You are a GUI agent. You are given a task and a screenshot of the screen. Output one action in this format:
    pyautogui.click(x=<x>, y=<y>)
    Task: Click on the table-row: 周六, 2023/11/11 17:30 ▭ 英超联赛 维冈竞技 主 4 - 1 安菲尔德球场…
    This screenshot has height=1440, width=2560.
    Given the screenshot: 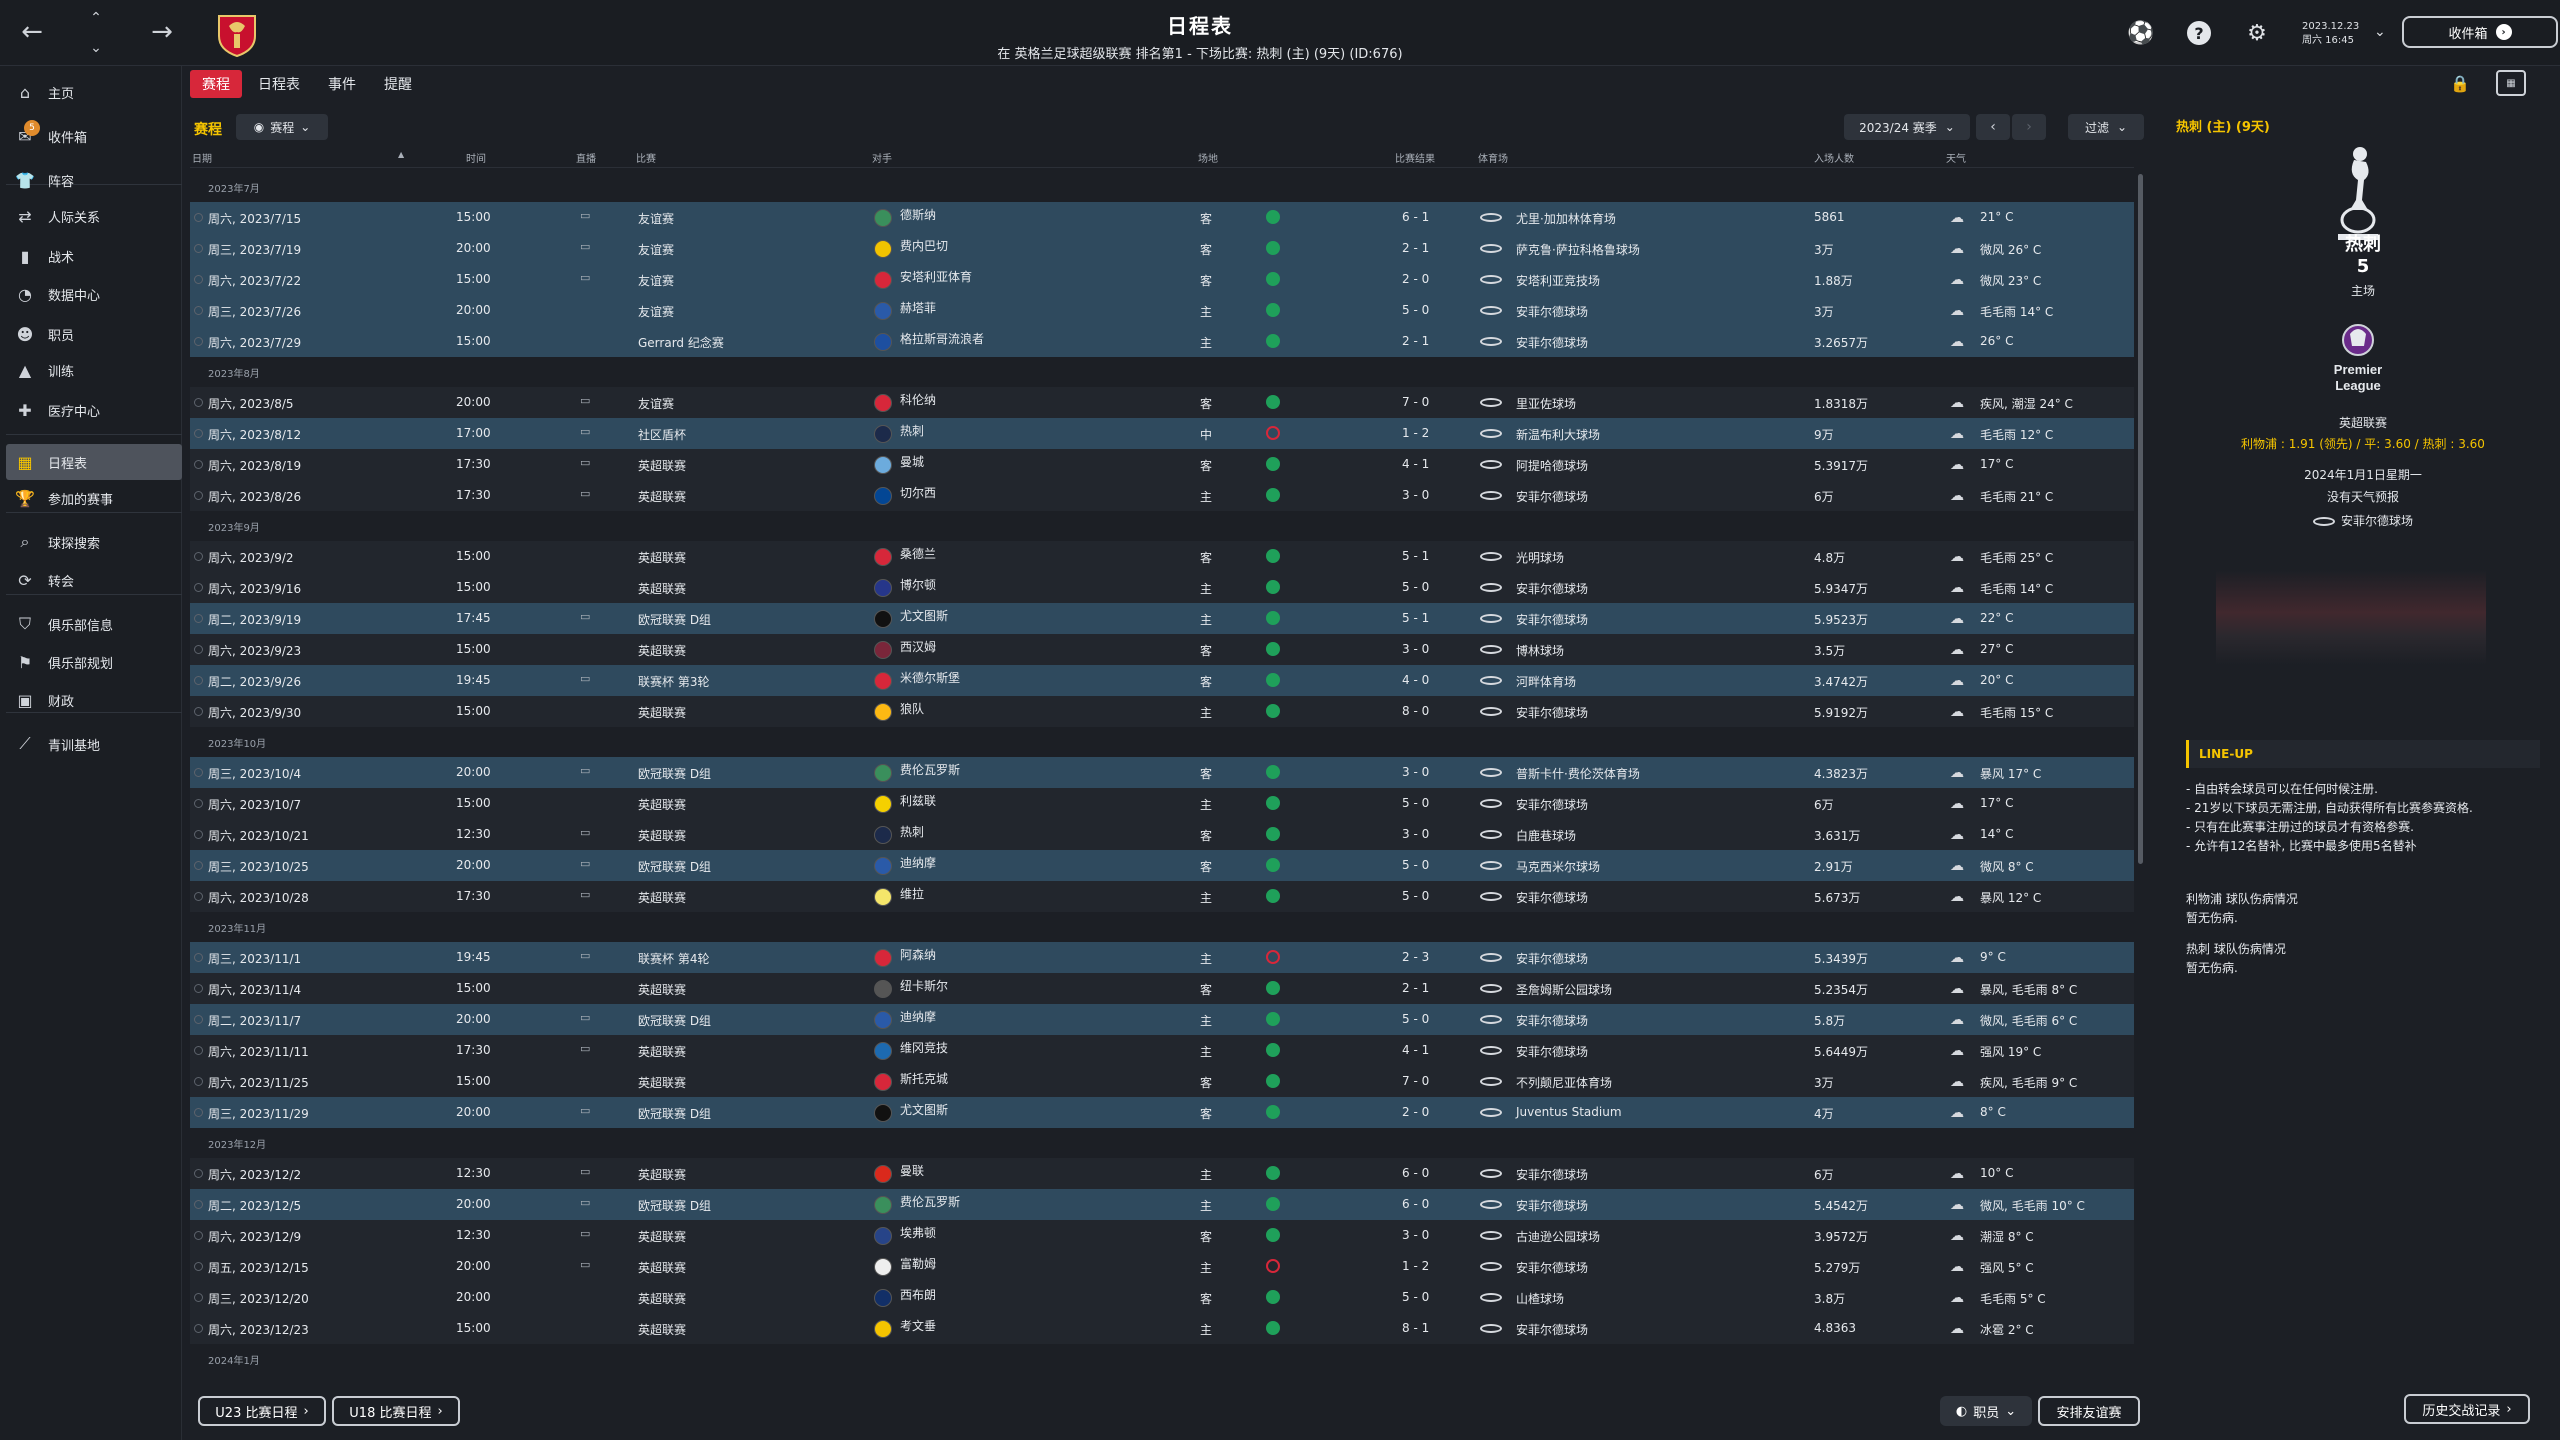 What is the action you would take?
    pyautogui.click(x=1162, y=1050)
    